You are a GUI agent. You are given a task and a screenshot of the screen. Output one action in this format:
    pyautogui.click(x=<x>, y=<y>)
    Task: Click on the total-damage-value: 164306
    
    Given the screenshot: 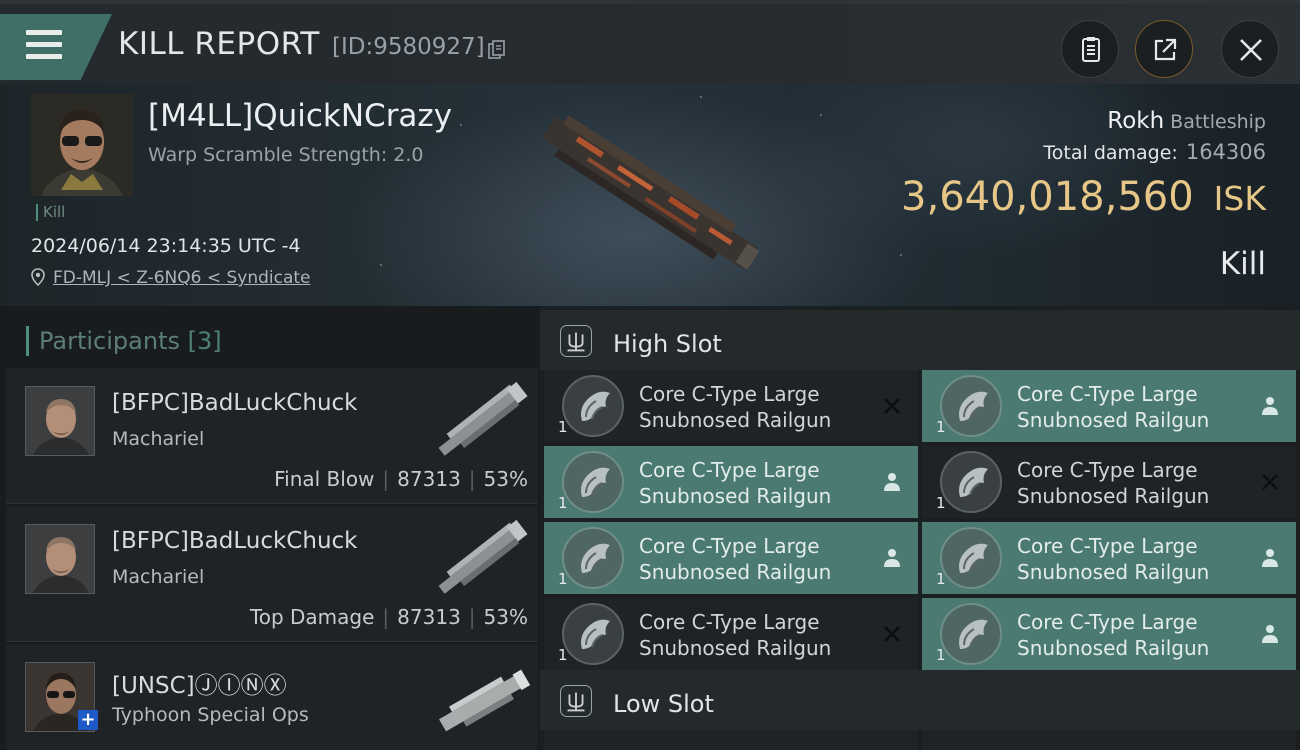 What is the action you would take?
    pyautogui.click(x=1225, y=152)
    